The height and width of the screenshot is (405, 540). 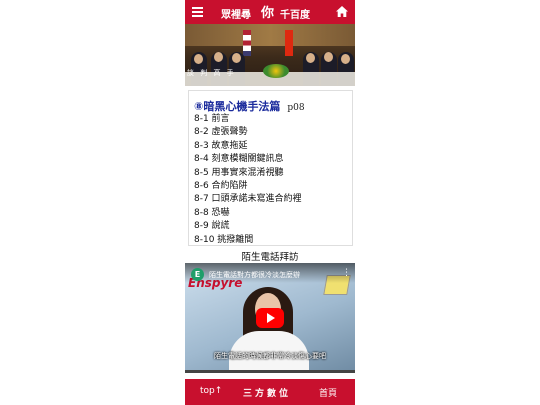 I want to click on channel-avatar: E, so click(x=197, y=274).